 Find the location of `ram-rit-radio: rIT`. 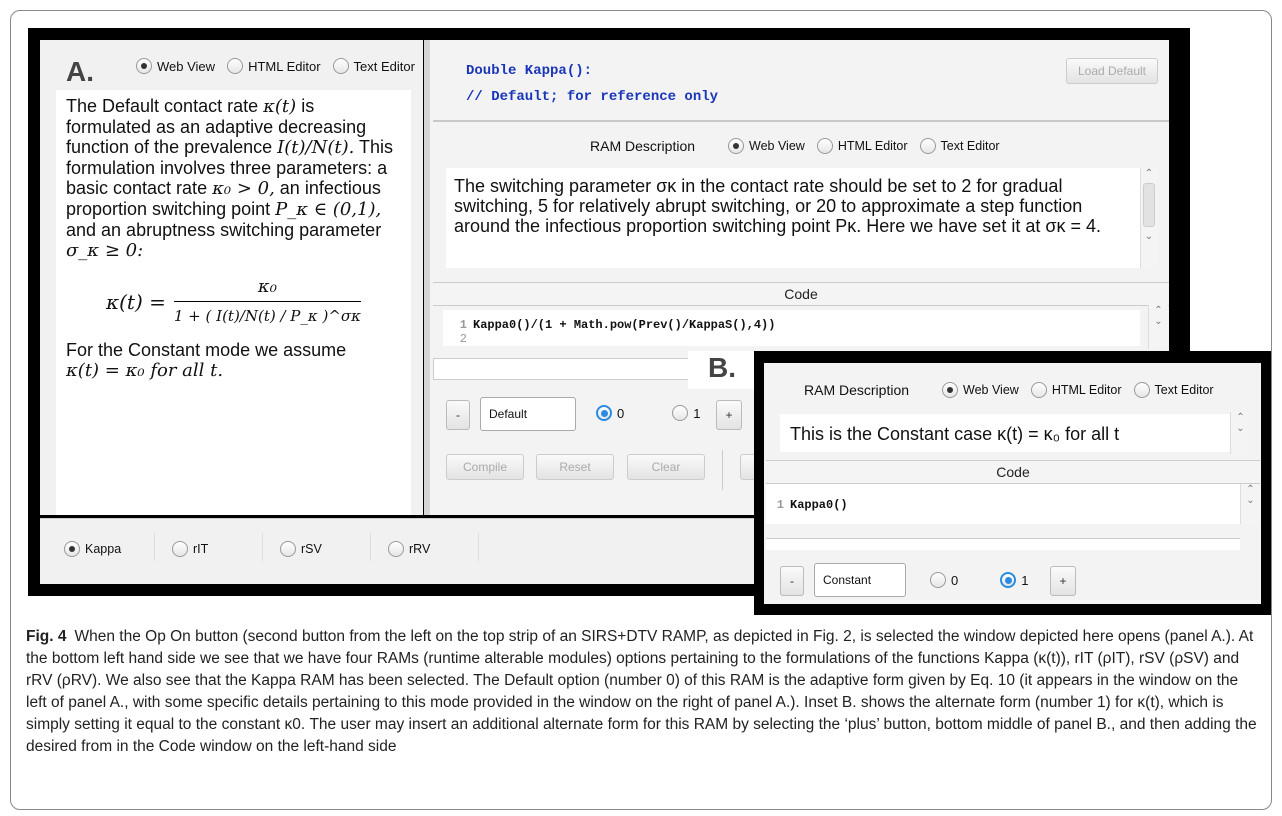

ram-rit-radio: rIT is located at coordinates (226, 549).